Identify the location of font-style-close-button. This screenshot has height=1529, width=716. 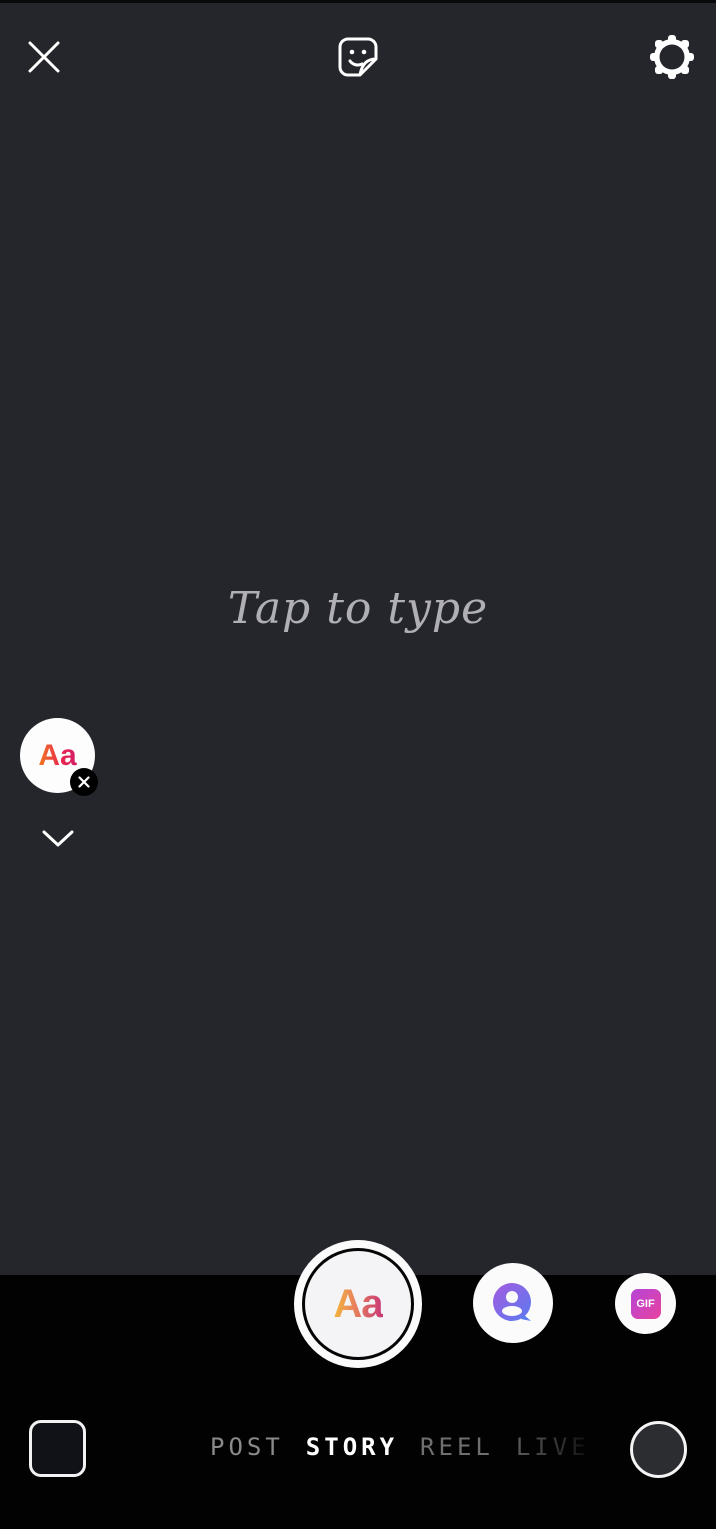
(84, 782).